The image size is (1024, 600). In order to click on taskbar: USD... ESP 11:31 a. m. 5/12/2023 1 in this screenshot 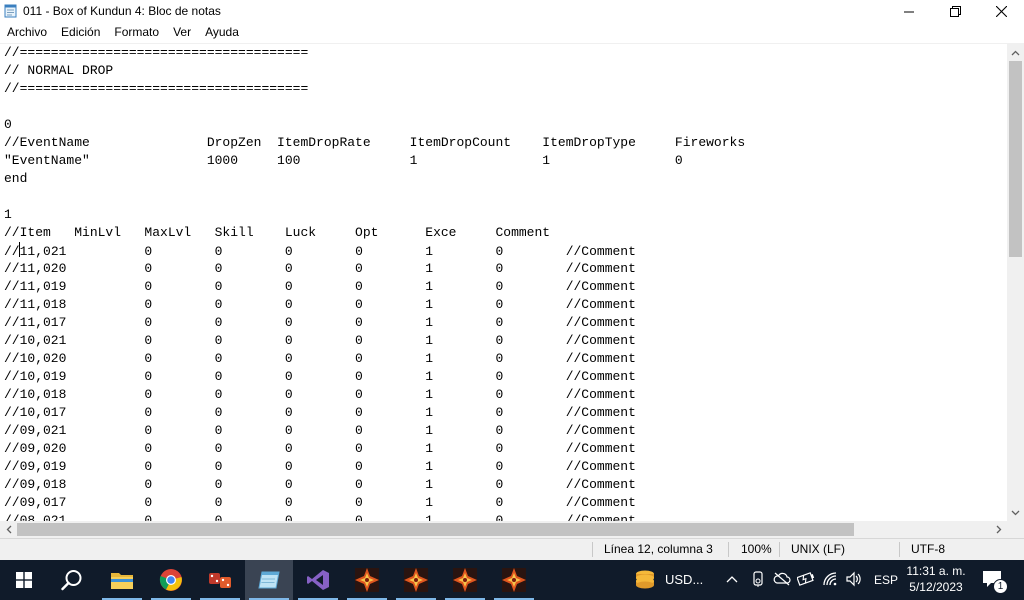, I will do `click(512, 580)`.